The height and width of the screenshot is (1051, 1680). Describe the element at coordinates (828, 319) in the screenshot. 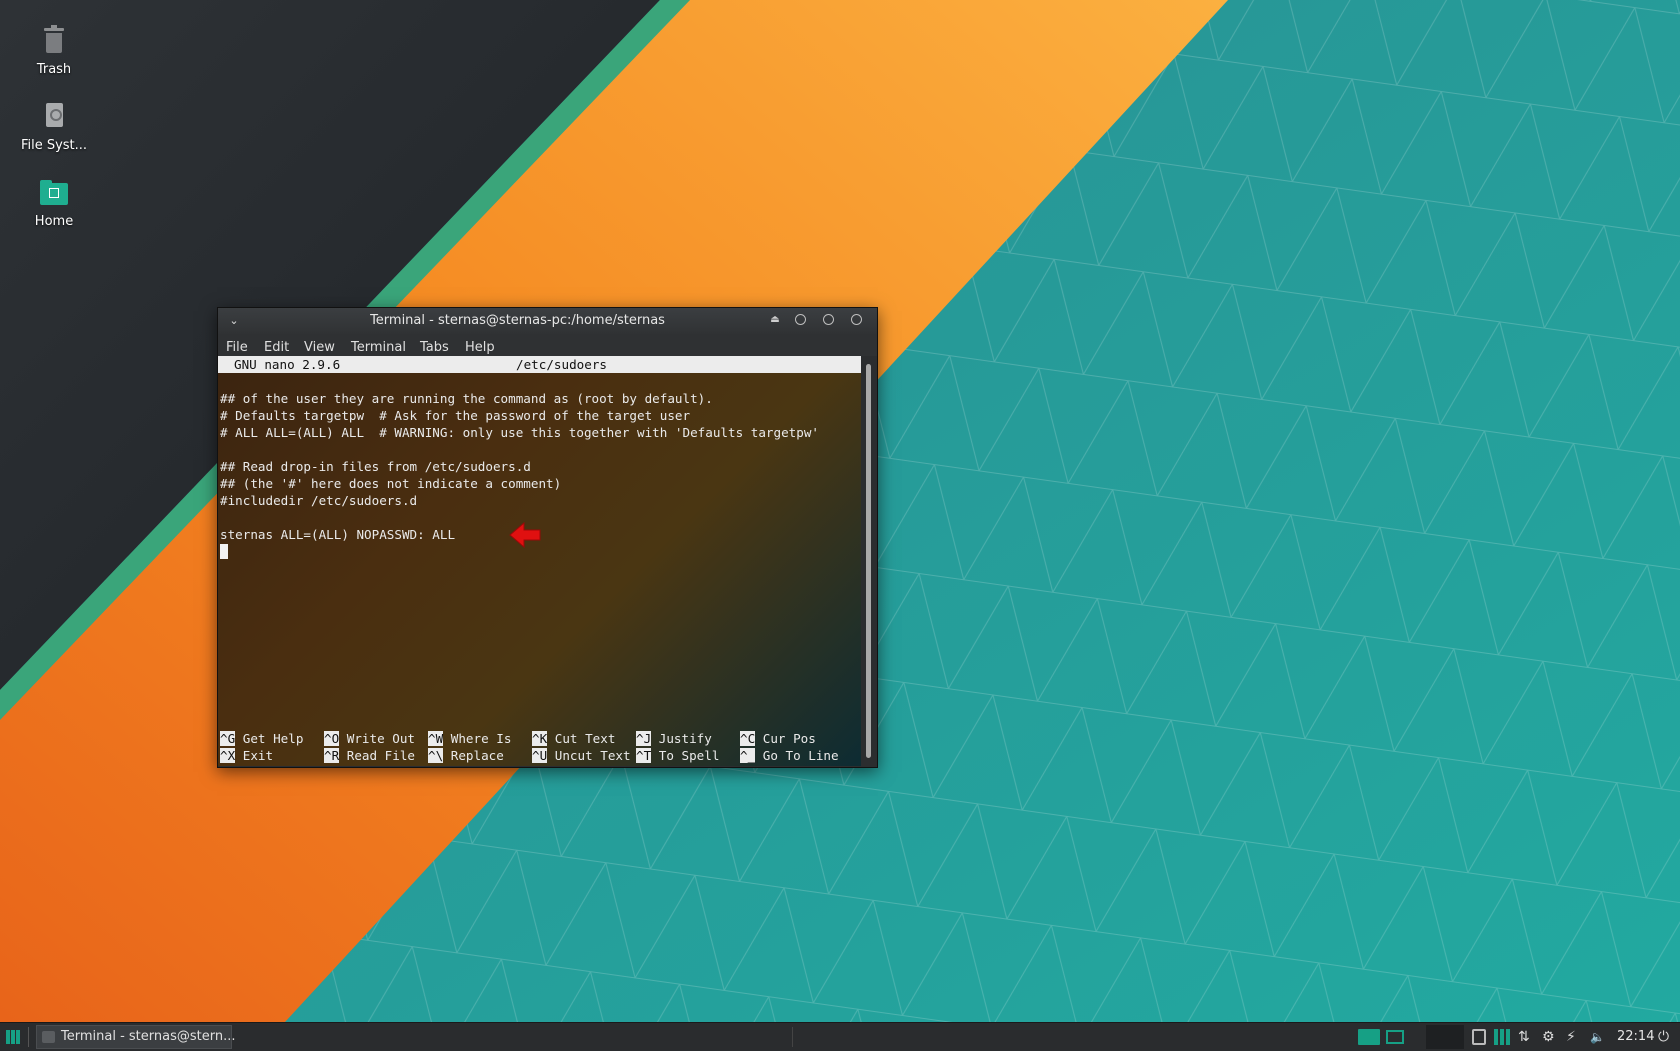

I see `maximize-button` at that location.